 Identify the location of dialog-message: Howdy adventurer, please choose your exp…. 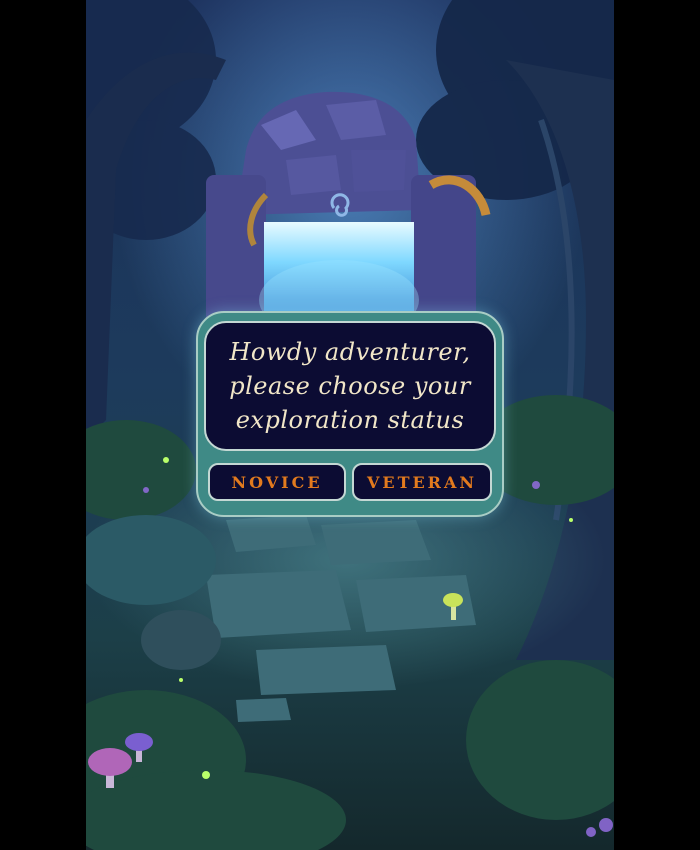
(350, 386).